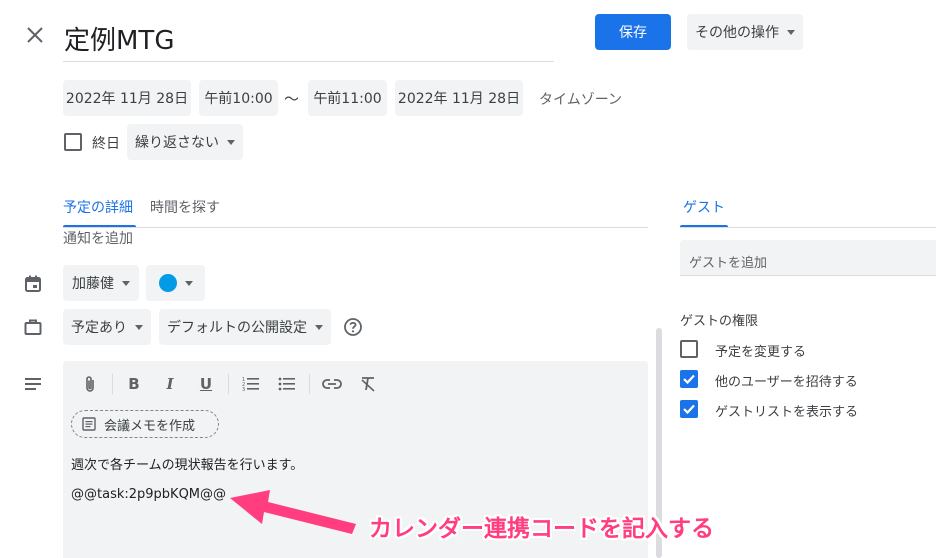 This screenshot has width=936, height=558. I want to click on attach-button, so click(90, 384).